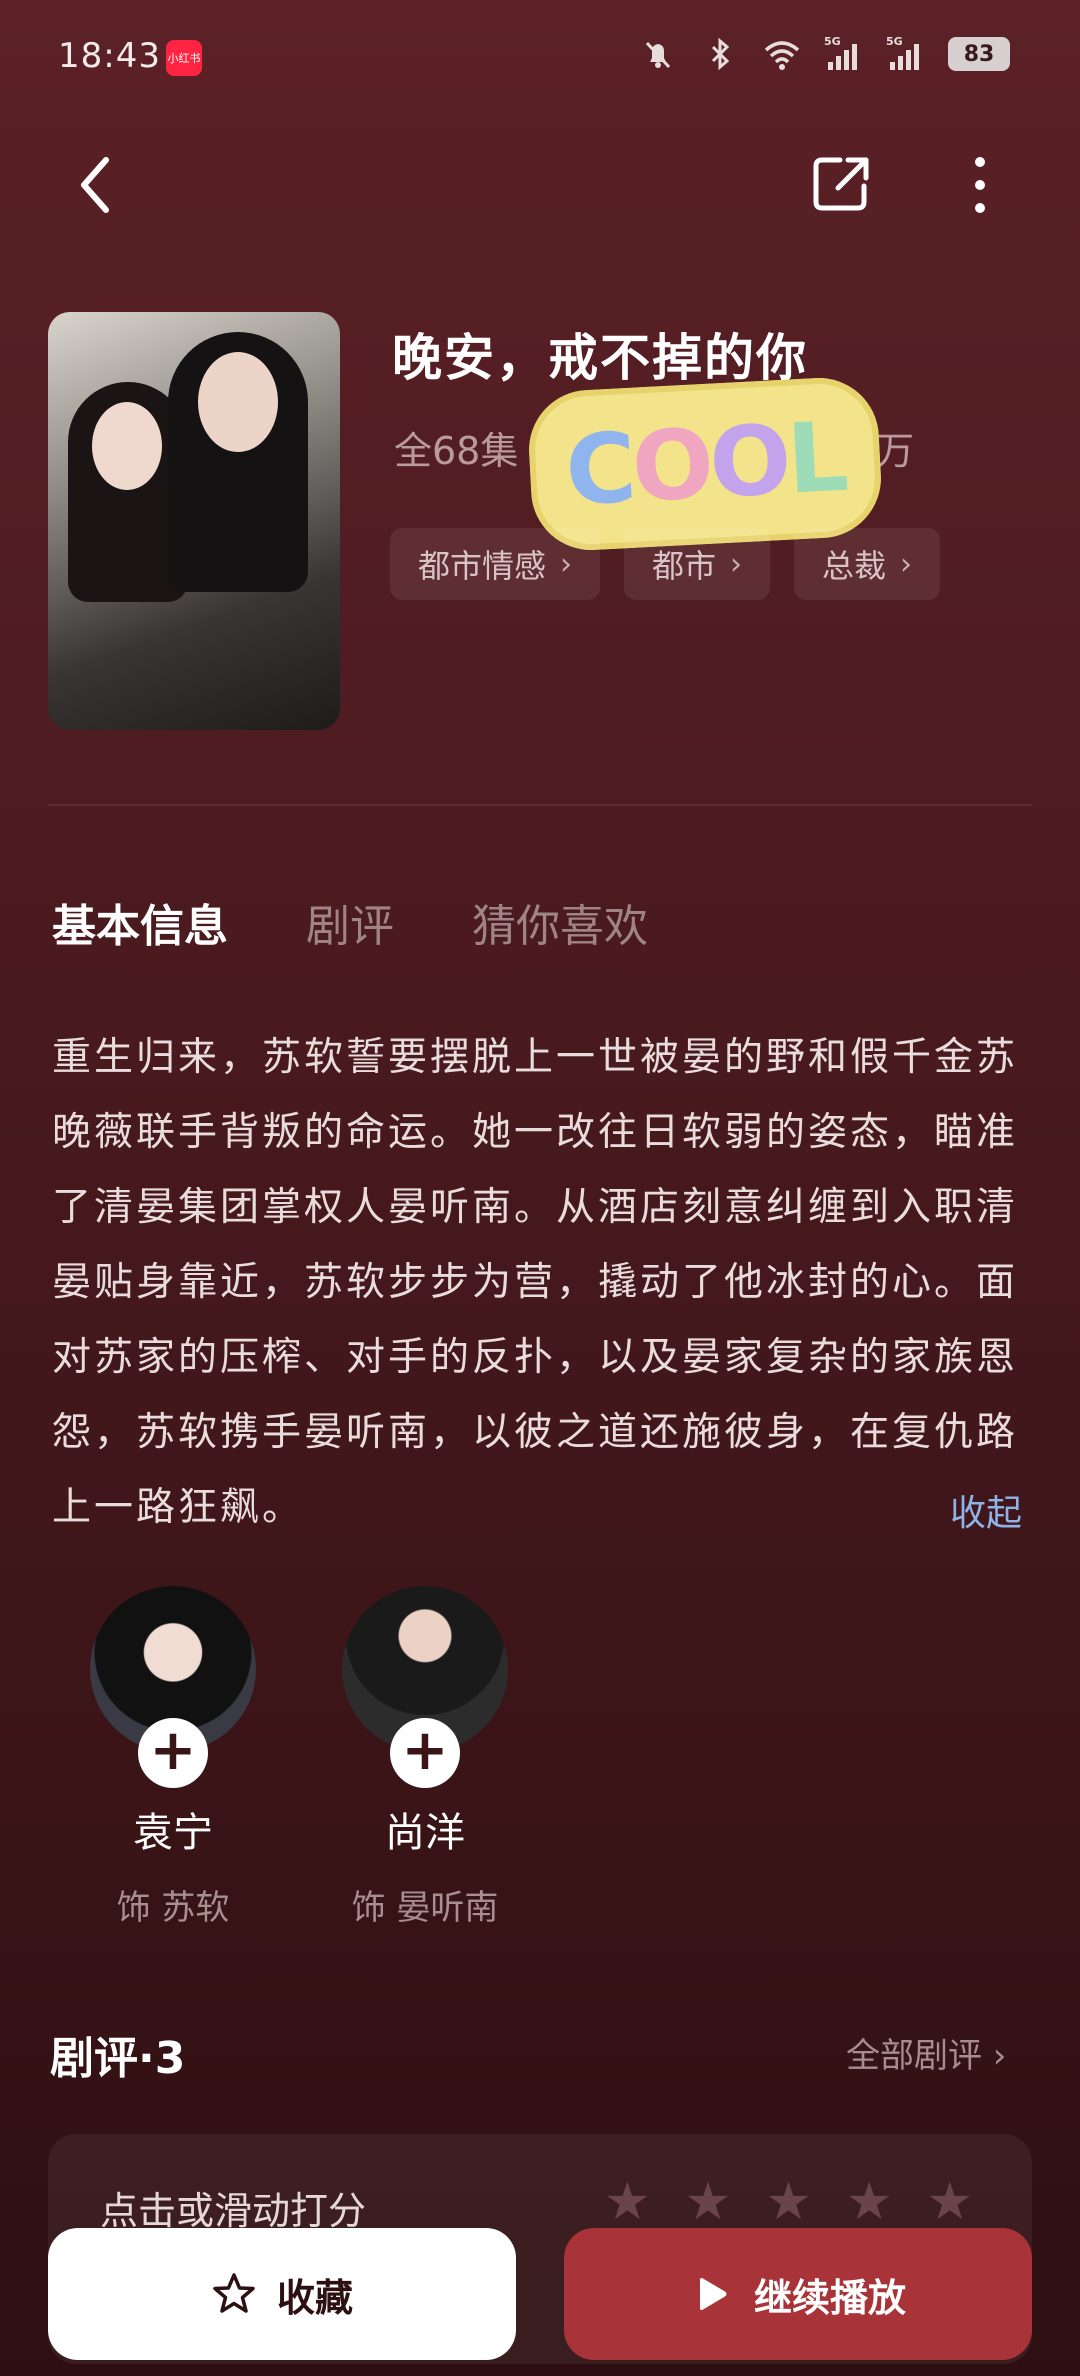  I want to click on cast-role: 饰 苏软, so click(173, 1908).